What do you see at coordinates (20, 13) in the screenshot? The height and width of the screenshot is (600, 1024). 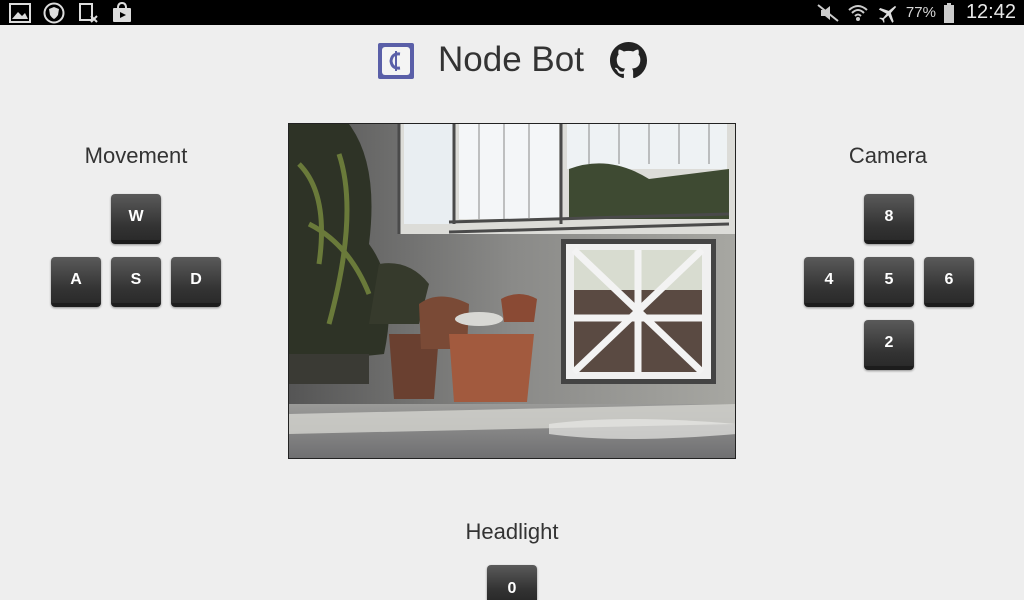 I see `gallery-icon` at bounding box center [20, 13].